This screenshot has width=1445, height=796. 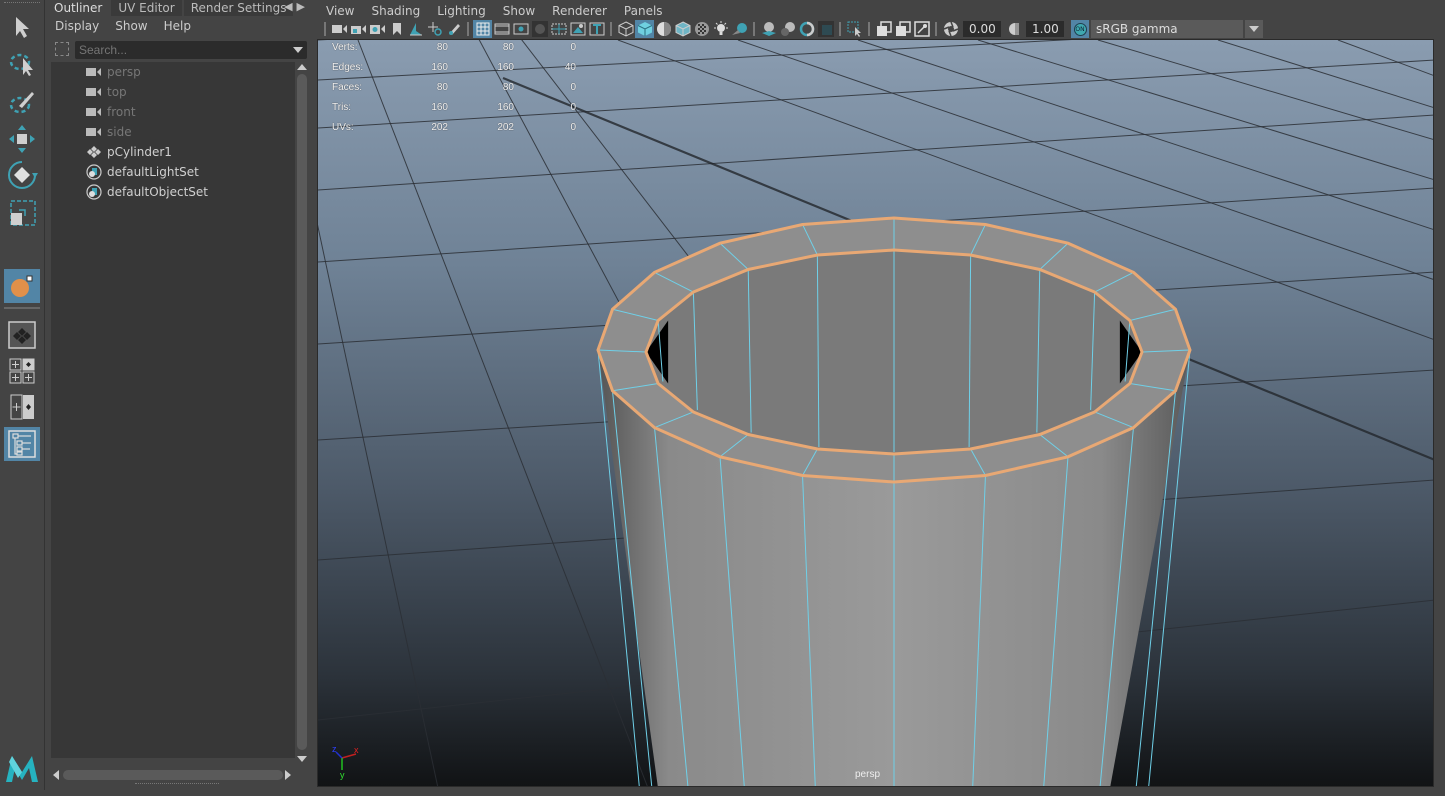 I want to click on filter-icon, so click(x=62, y=49).